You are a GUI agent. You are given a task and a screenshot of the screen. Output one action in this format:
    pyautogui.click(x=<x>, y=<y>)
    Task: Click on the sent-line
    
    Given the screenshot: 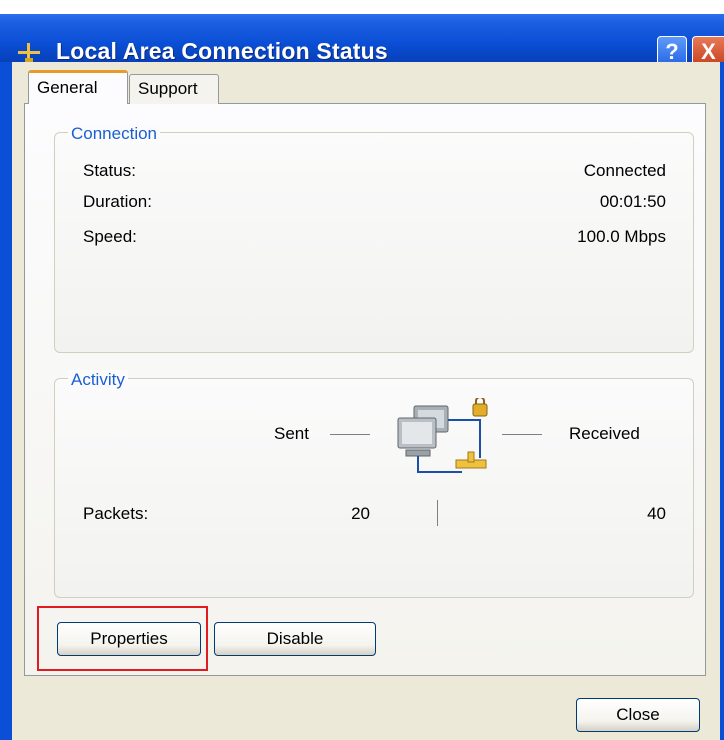 What is the action you would take?
    pyautogui.click(x=350, y=434)
    